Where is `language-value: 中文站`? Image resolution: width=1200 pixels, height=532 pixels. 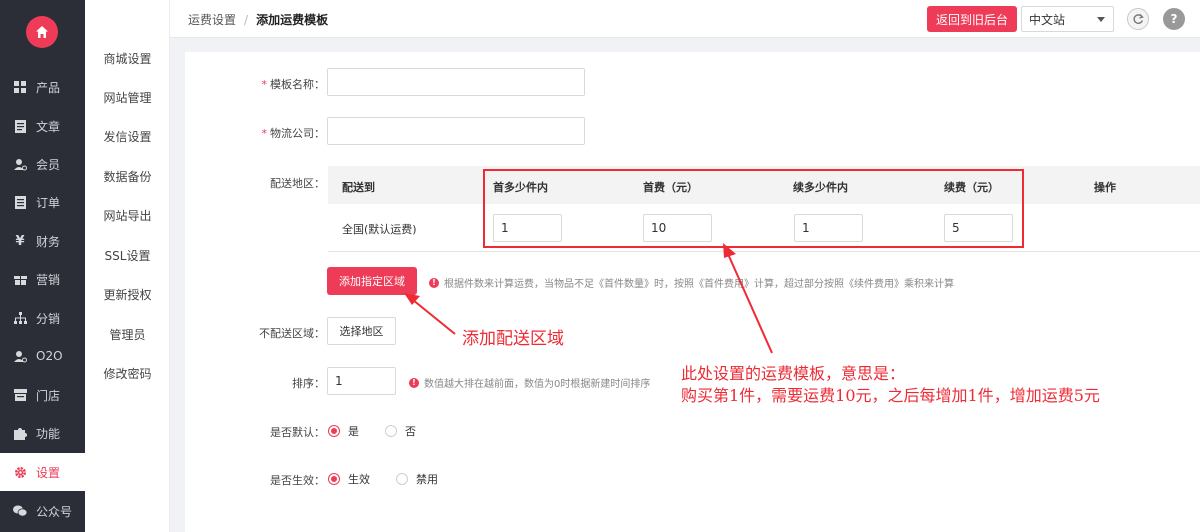
language-value: 中文站 is located at coordinates (1047, 19).